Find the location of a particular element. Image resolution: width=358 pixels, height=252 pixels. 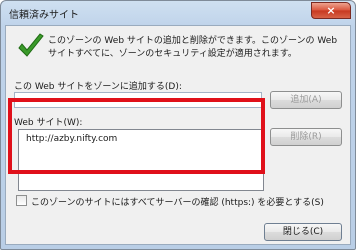

add-site-label: この Web サイトをゾーンに追加する(D): is located at coordinates (98, 87).